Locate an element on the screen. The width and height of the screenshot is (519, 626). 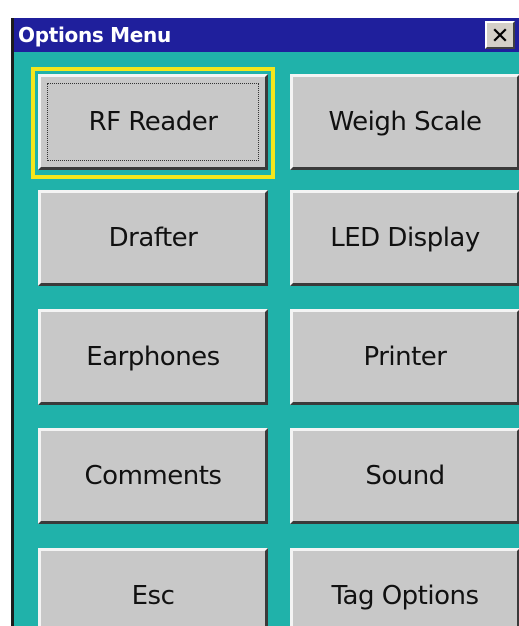
sound-label: Sound is located at coordinates (405, 476).